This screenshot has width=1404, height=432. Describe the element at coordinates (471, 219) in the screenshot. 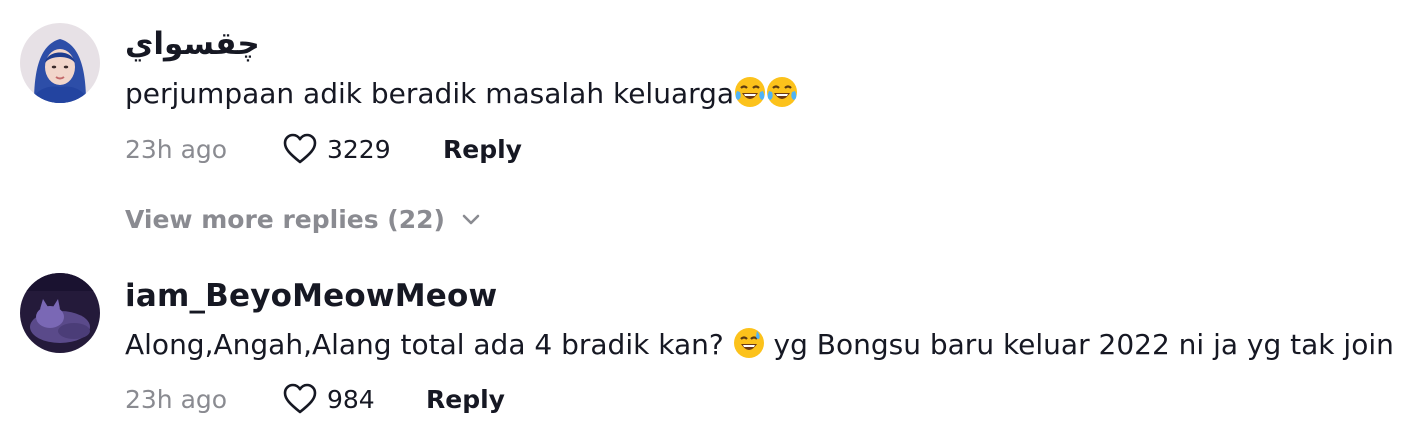

I see `chevron-down-icon` at that location.